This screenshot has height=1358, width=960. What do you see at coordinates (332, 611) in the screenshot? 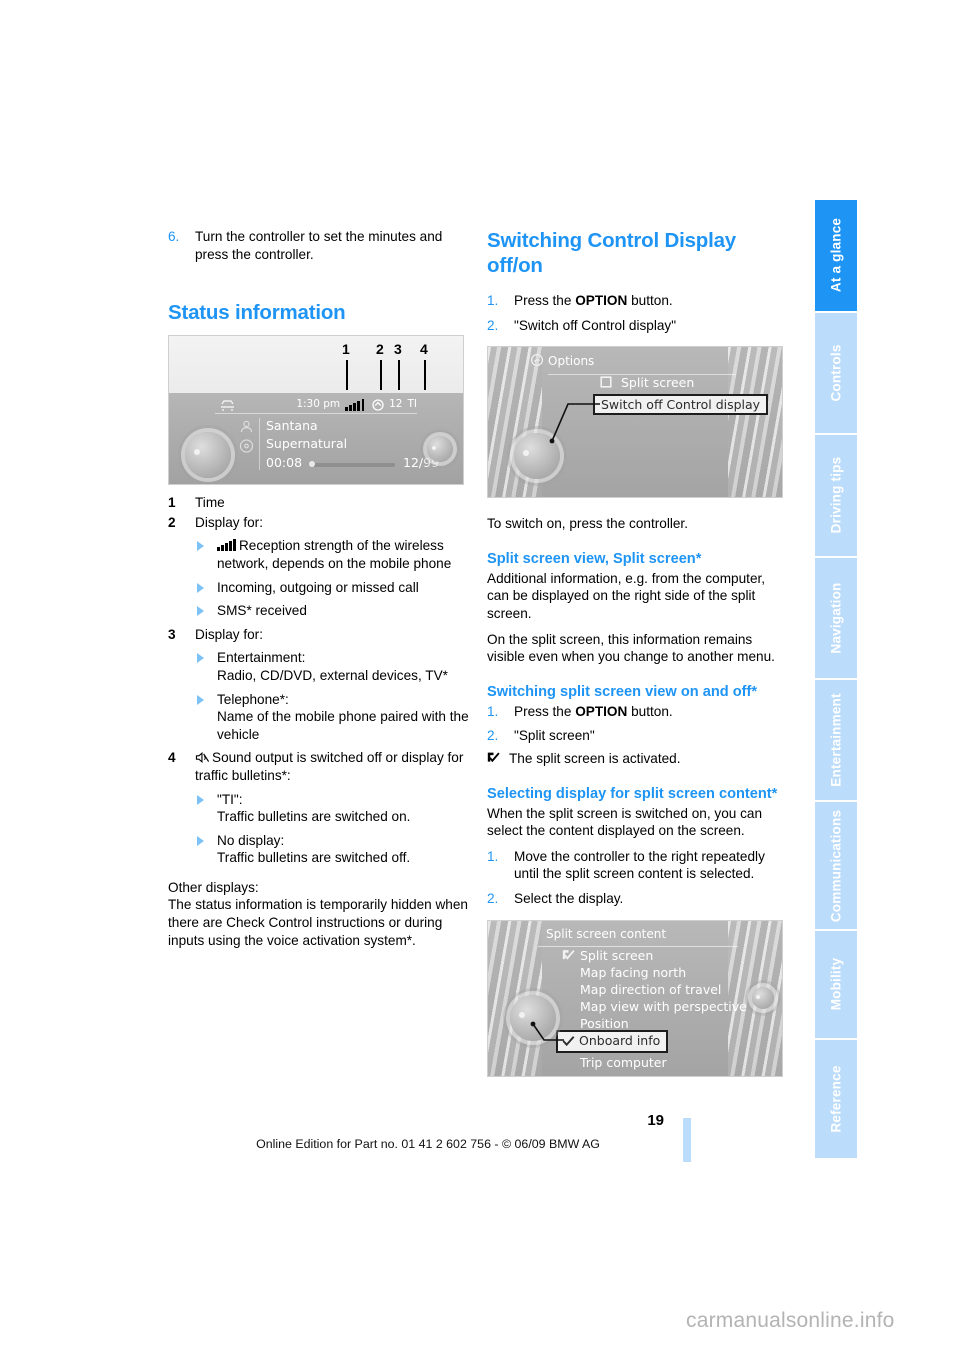
I see `bullet-sms-received: SMS* received` at bounding box center [332, 611].